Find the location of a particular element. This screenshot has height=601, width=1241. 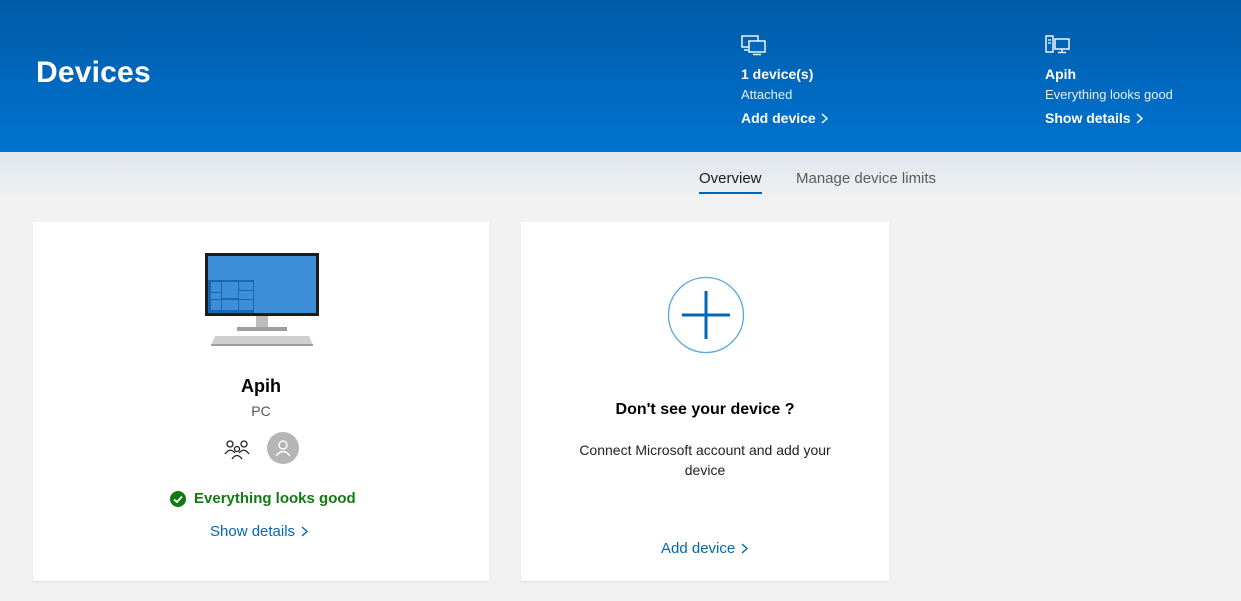

header-show-details-label: Show details is located at coordinates (1088, 118).